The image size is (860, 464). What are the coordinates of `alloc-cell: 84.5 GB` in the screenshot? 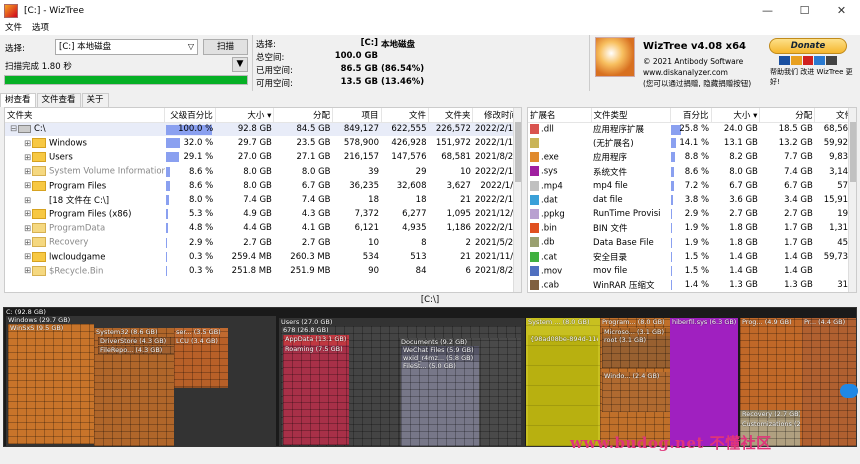 It's located at (313, 129).